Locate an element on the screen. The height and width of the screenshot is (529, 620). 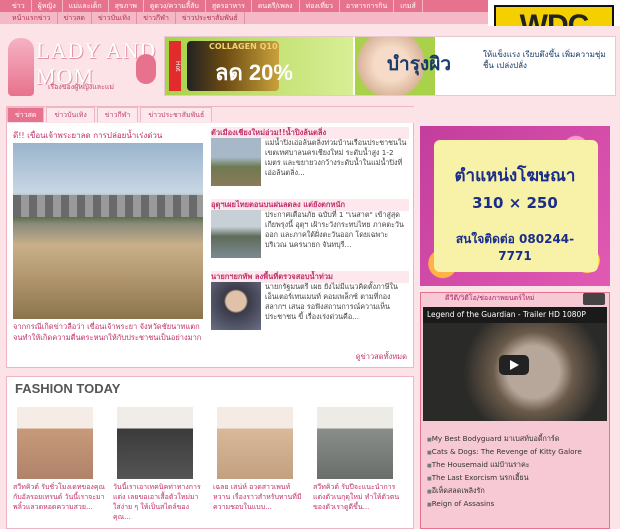
subnav-item: ข่าวสด is located at coordinates (75, 18).